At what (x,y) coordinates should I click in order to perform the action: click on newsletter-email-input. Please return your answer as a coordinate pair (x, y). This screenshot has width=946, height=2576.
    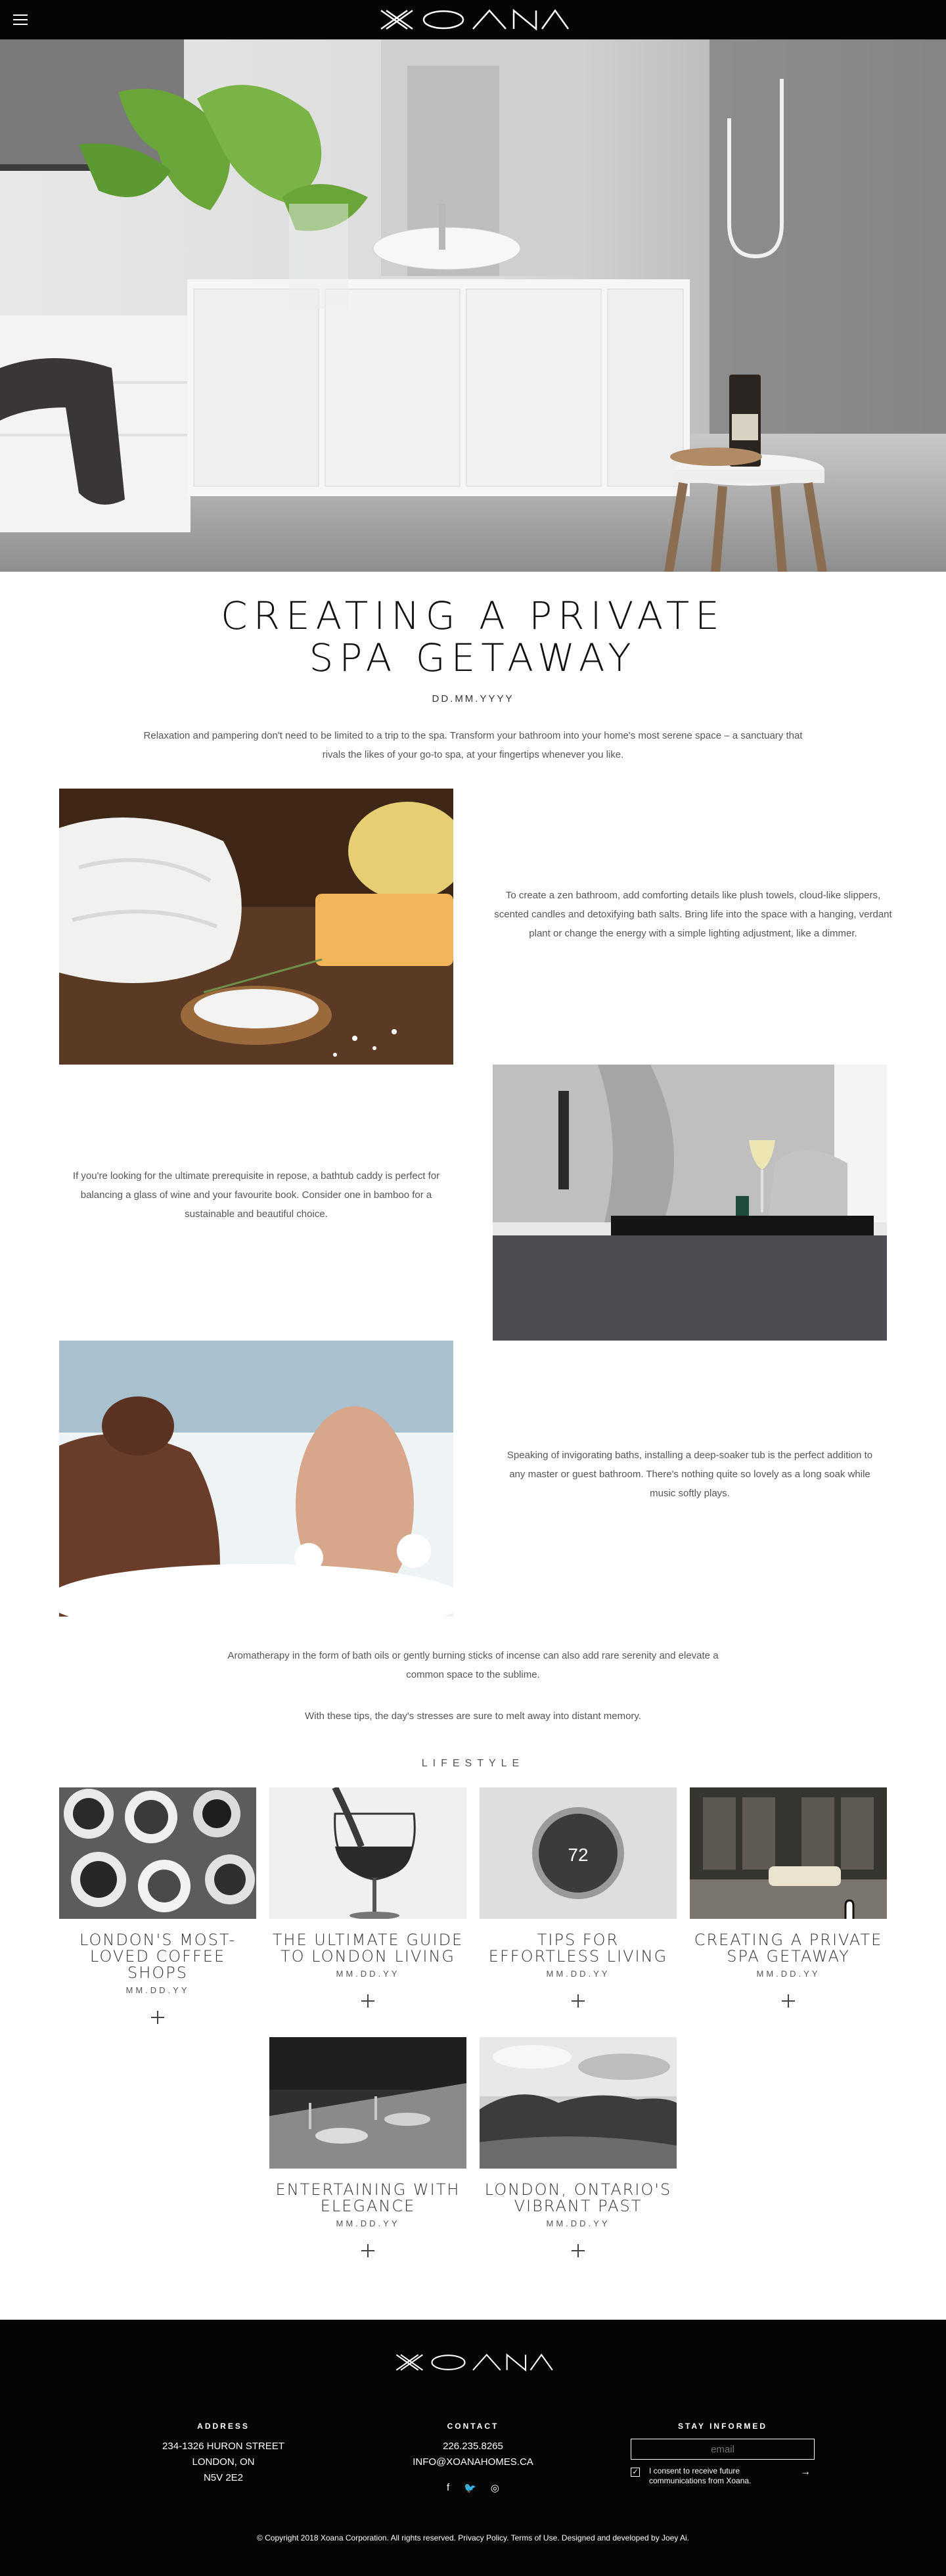
    Looking at the image, I should click on (723, 2450).